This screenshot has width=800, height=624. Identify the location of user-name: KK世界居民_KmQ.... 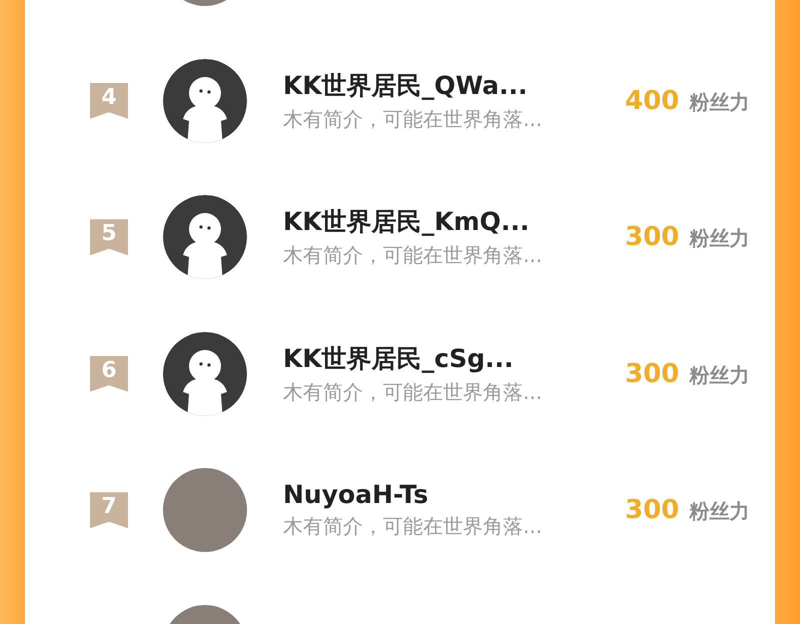
(406, 222).